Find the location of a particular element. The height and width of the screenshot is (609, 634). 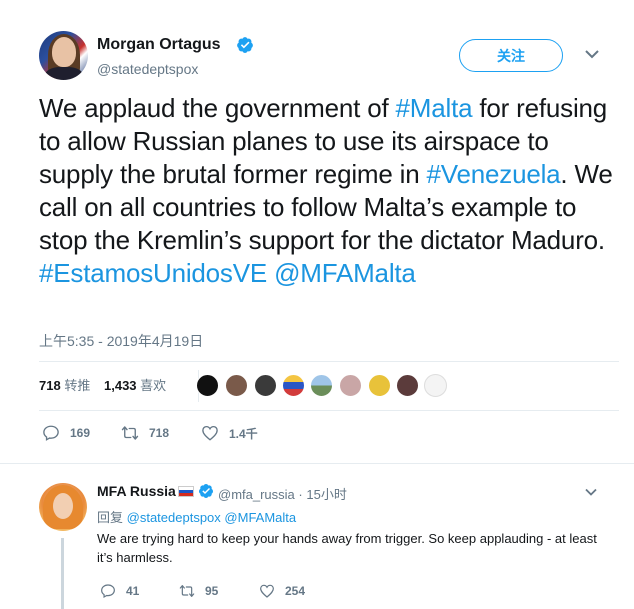

reply-prefix: 回复 is located at coordinates (110, 517).